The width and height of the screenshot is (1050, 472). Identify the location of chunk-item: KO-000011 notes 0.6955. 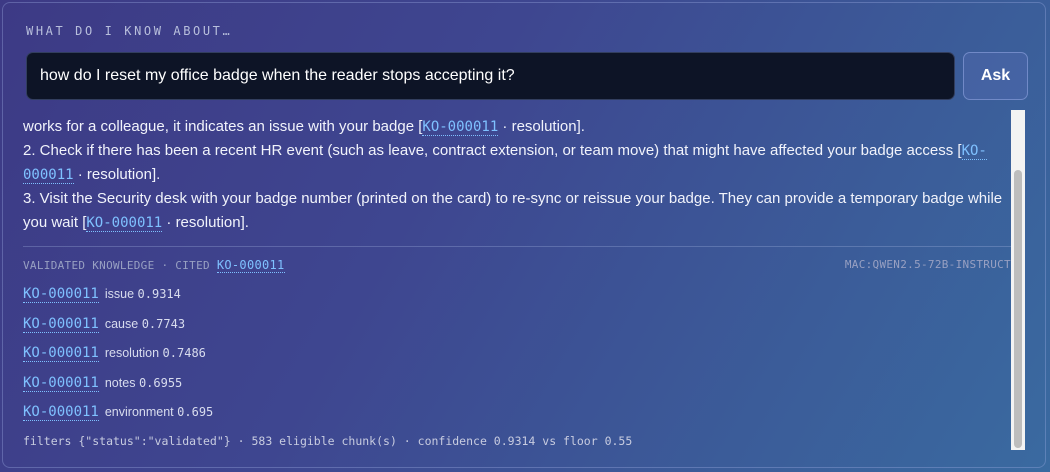
(103, 383).